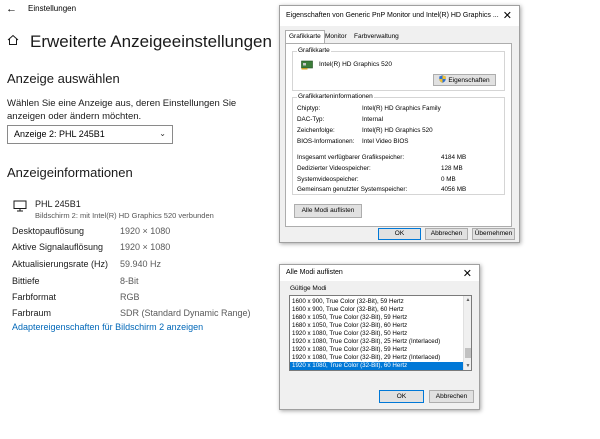 Image resolution: width=600 pixels, height=439 pixels. I want to click on modes-scrollbar: ▲ ▼, so click(467, 333).